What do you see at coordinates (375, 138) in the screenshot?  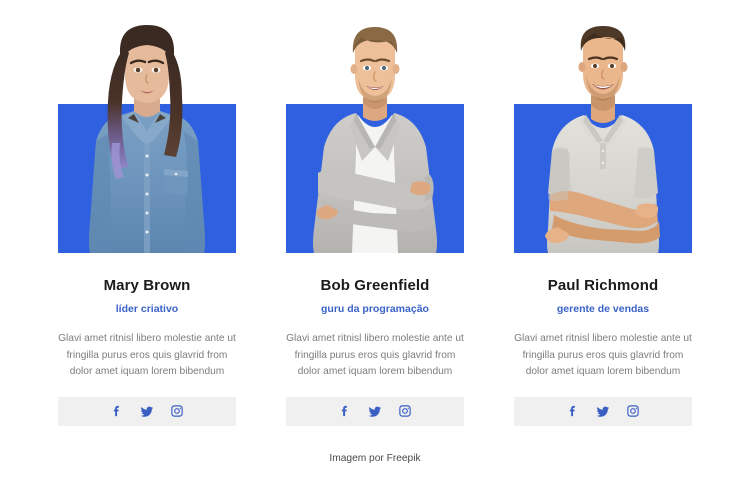 I see `member-photo-bob-greenfield` at bounding box center [375, 138].